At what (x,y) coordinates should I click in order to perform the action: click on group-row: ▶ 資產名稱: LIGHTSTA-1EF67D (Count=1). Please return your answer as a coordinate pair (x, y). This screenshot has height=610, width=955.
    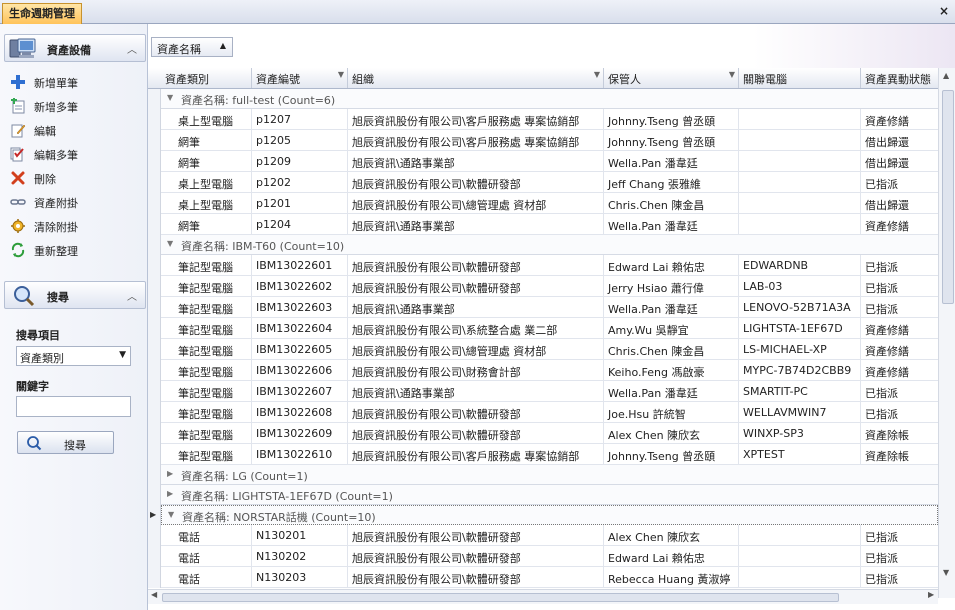
    Looking at the image, I should click on (549, 495).